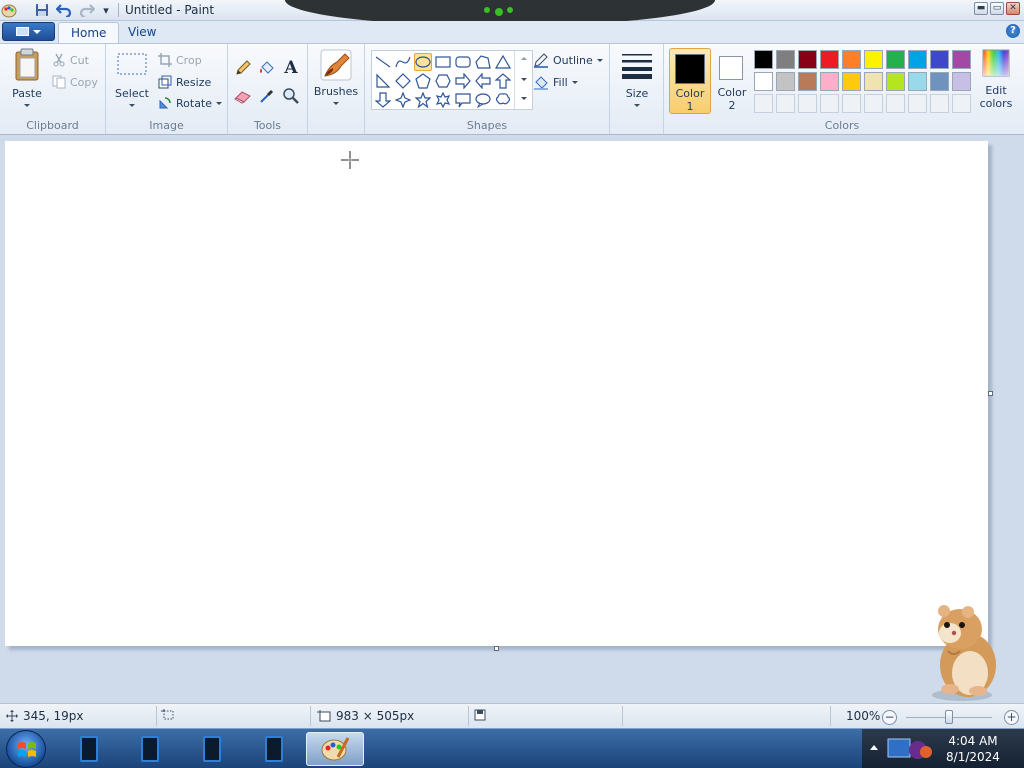  I want to click on shape-six-point-star, so click(443, 100).